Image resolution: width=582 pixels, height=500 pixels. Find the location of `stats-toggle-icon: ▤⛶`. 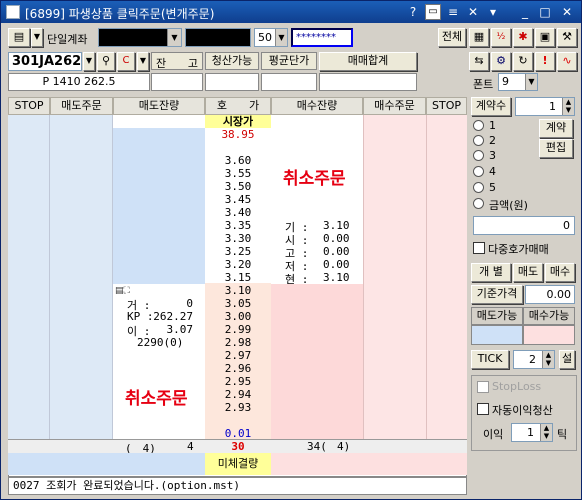

stats-toggle-icon: ▤⛶ is located at coordinates (122, 291).